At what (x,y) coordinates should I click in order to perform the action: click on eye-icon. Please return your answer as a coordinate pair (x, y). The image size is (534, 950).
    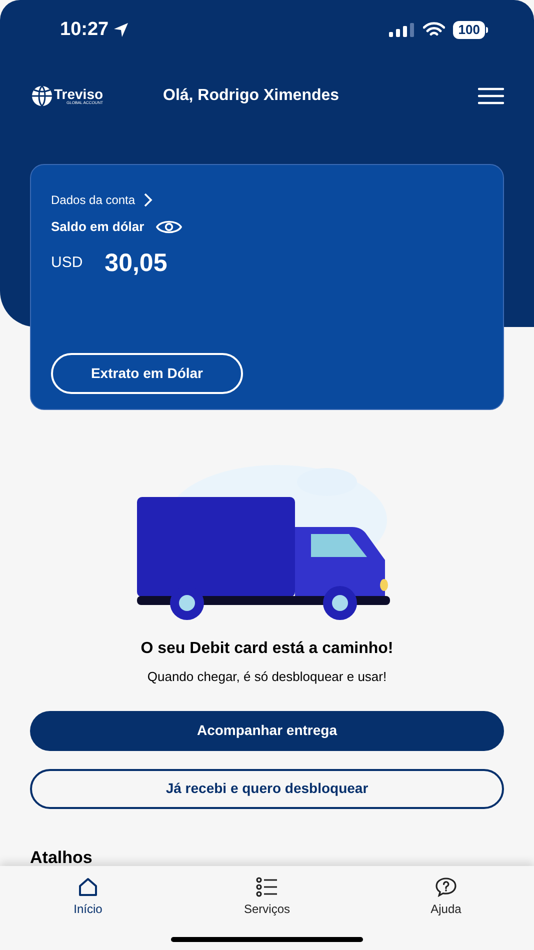
    Looking at the image, I should click on (169, 226).